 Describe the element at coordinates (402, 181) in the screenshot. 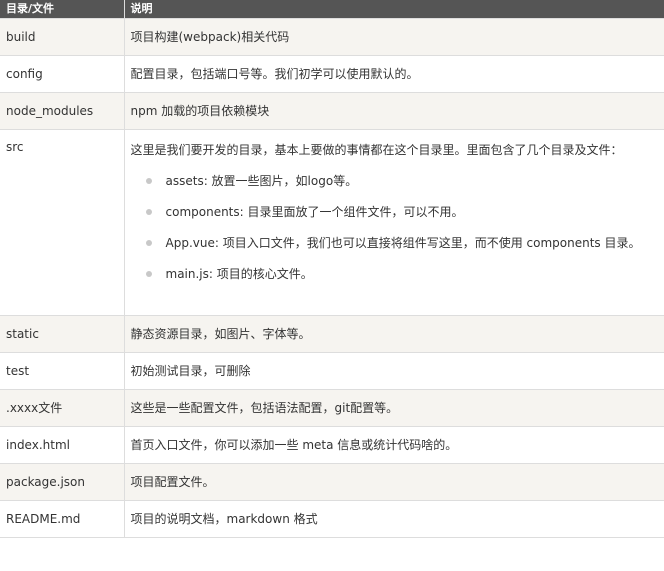

I see `list-item: assets: 放置一些图片，如logo等。` at that location.